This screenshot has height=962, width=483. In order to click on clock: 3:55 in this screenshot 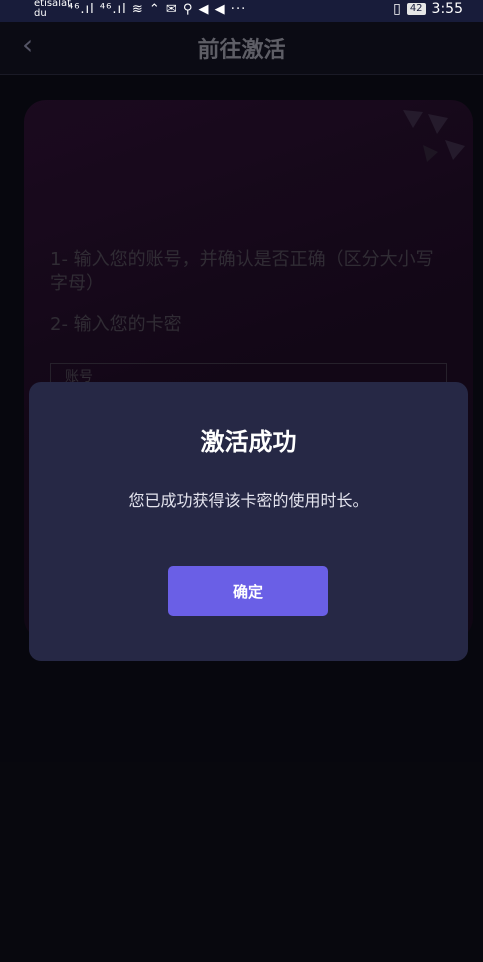, I will do `click(447, 9)`.